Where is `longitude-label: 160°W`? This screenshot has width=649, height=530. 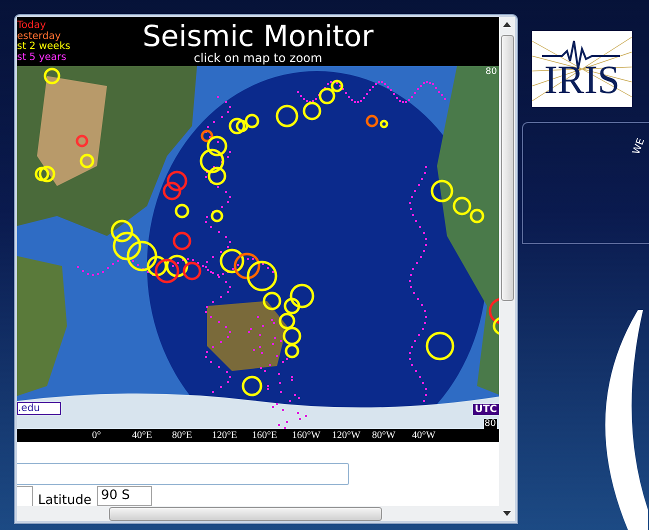 longitude-label: 160°W is located at coordinates (307, 435).